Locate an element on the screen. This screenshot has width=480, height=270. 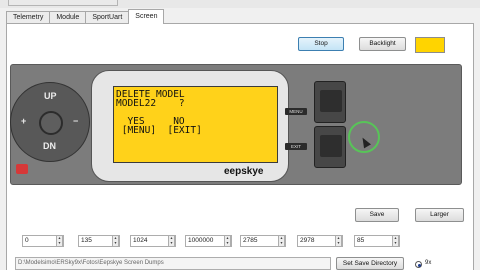
spinner-5: ▲ ▼ is located at coordinates (338, 241).